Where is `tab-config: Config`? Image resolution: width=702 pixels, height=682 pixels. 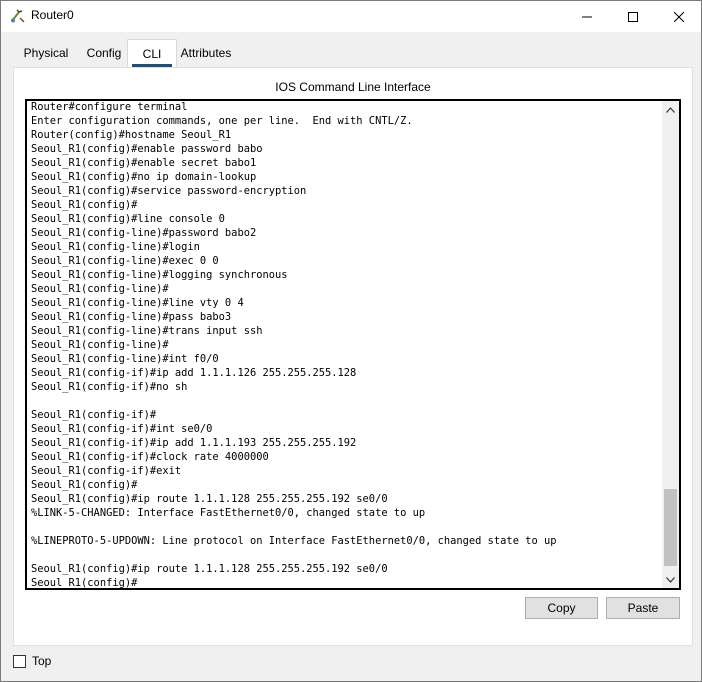
tab-config: Config is located at coordinates (104, 53).